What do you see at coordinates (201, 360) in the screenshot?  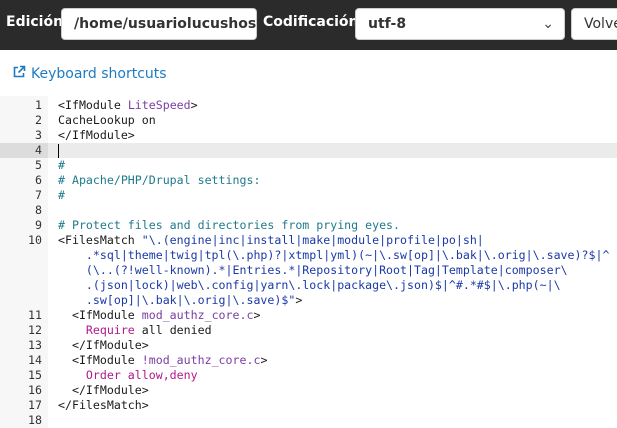 I see `code-token: !mod_authz_core.c` at bounding box center [201, 360].